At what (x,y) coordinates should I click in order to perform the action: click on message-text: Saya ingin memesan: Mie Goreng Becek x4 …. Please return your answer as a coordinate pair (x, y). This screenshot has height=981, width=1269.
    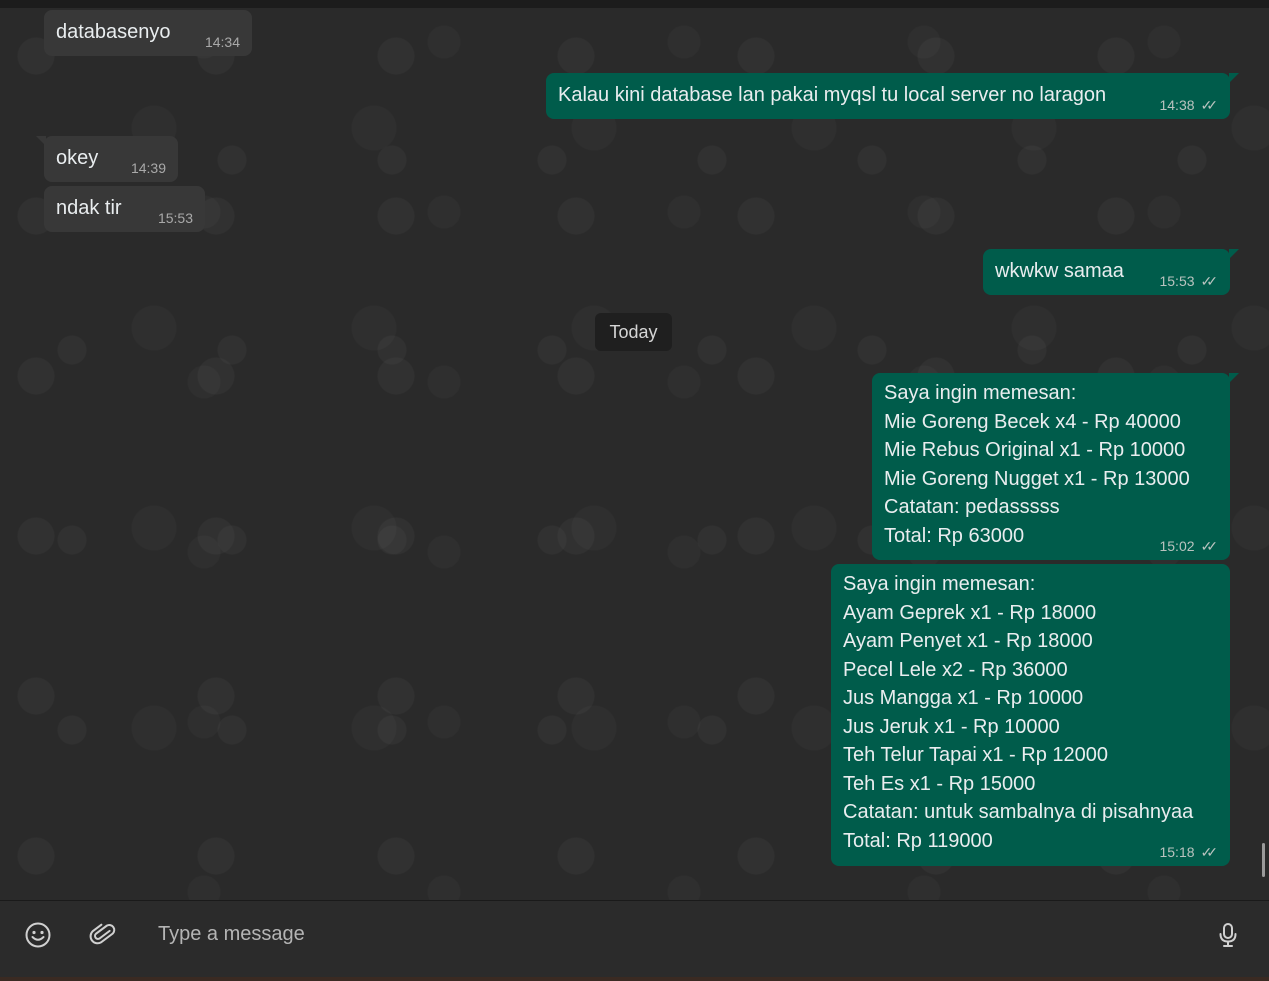
    Looking at the image, I should click on (1037, 464).